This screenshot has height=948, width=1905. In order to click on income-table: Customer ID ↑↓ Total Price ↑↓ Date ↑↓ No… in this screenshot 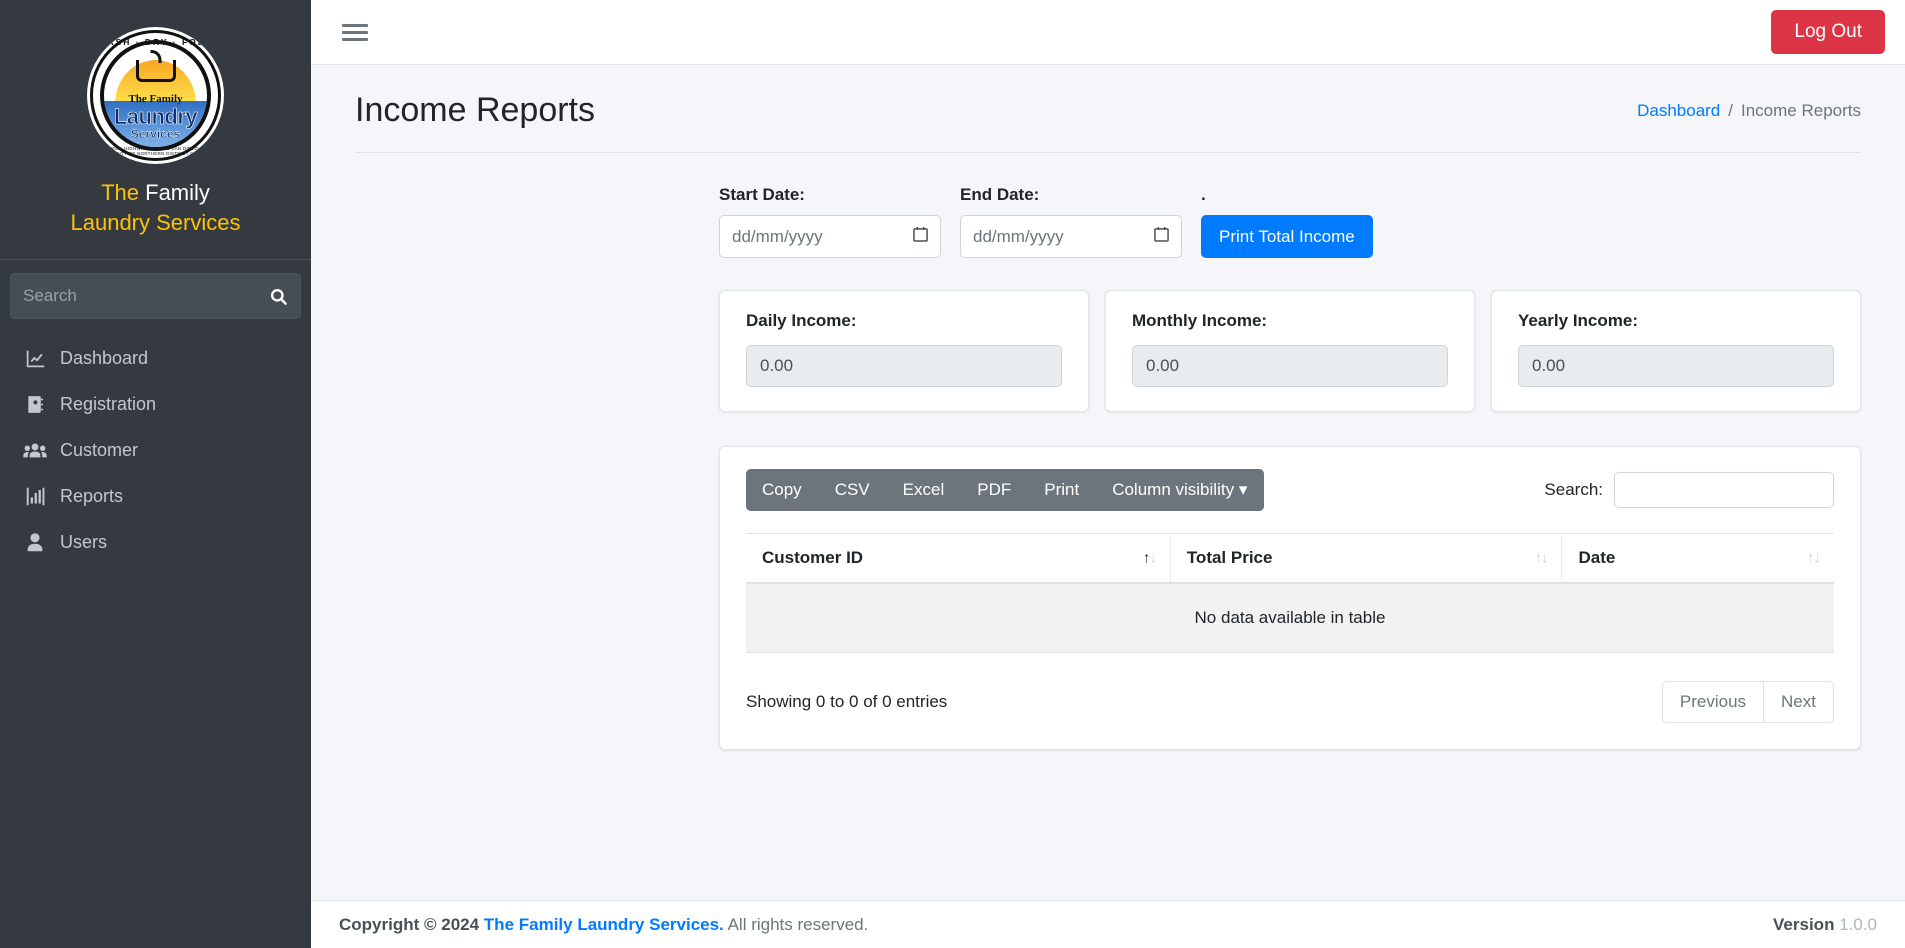, I will do `click(1290, 593)`.